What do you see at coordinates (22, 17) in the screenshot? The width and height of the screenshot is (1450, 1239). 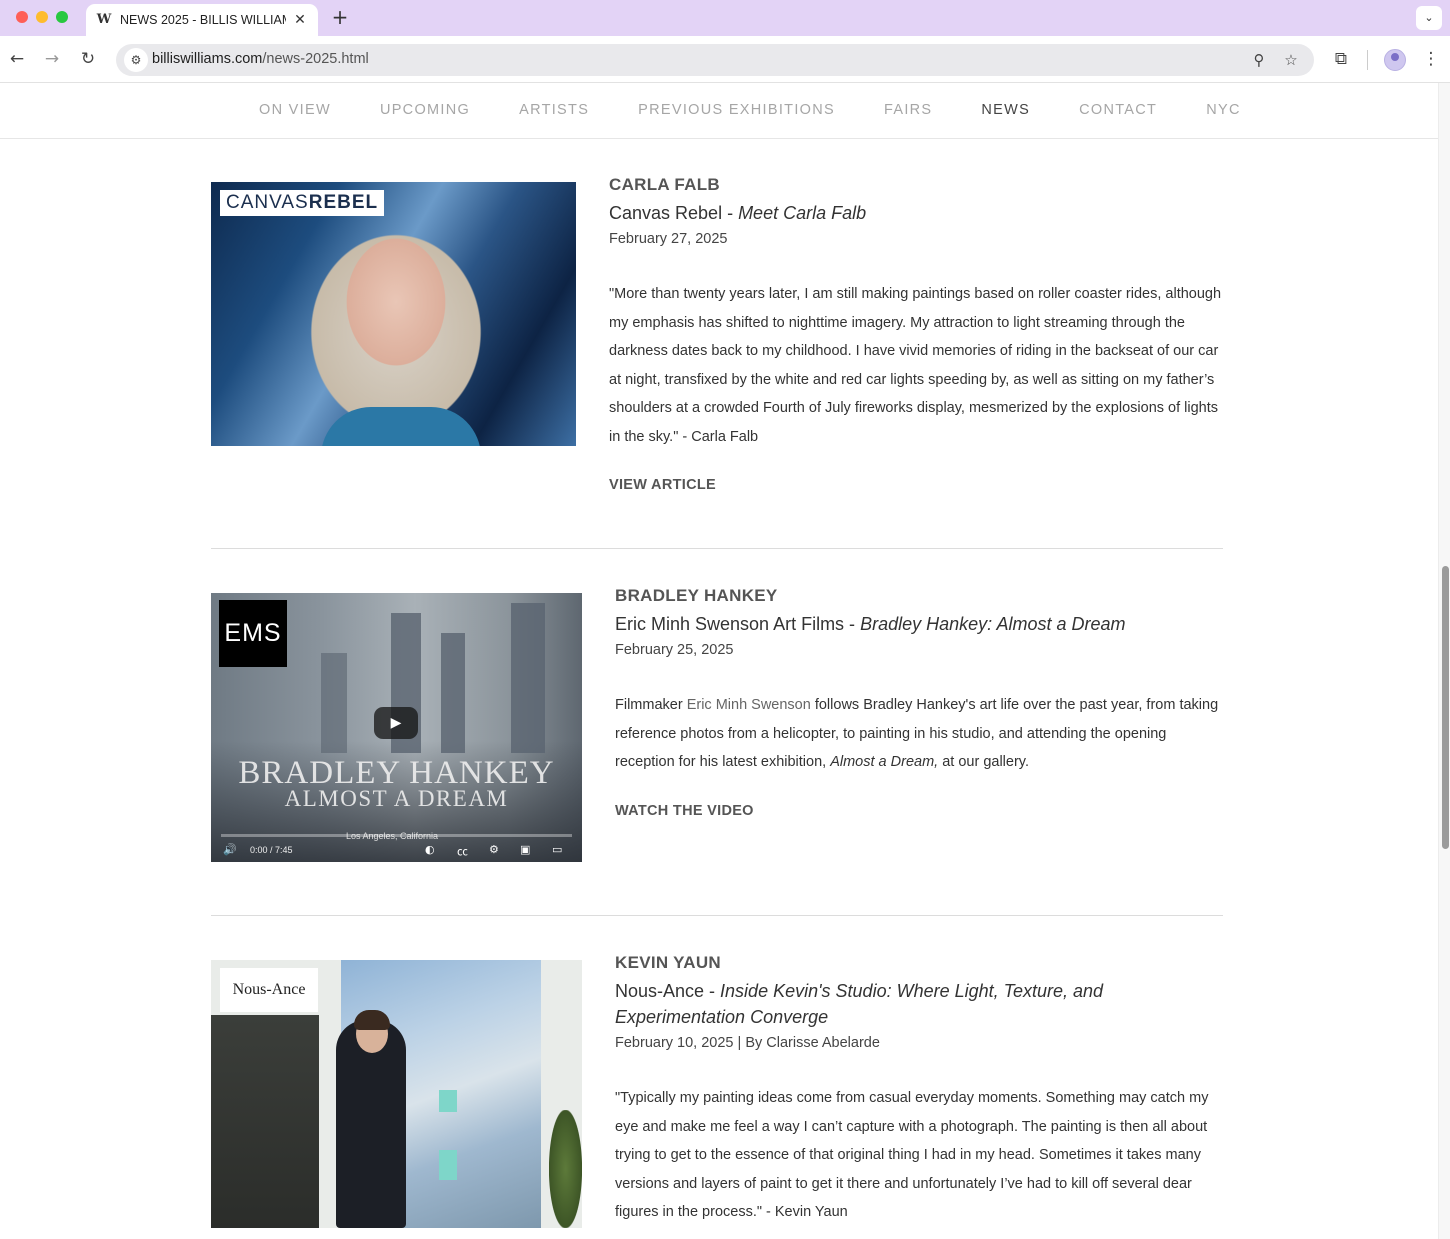 I see `close-window-button` at bounding box center [22, 17].